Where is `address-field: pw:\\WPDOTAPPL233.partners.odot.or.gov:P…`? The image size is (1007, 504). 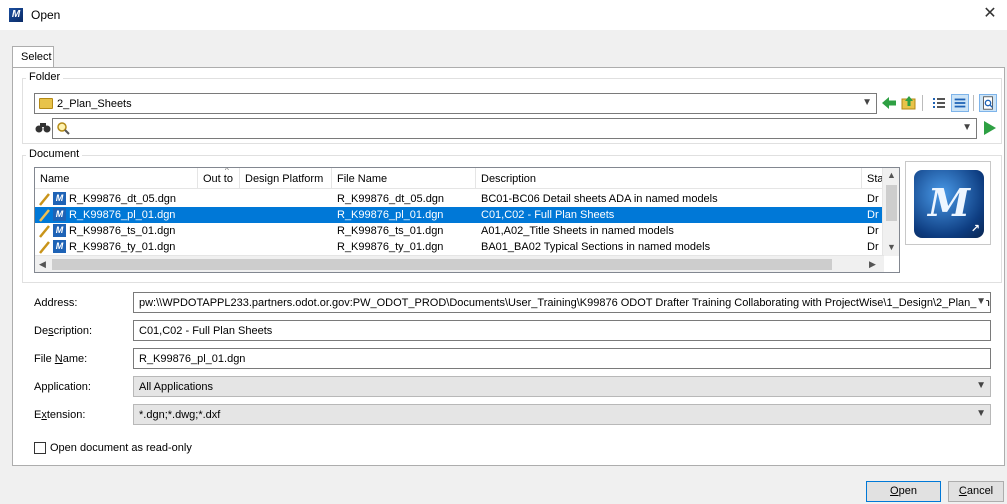
address-field: pw:\\WPDOTAPPL233.partners.odot.or.gov:P… is located at coordinates (562, 302).